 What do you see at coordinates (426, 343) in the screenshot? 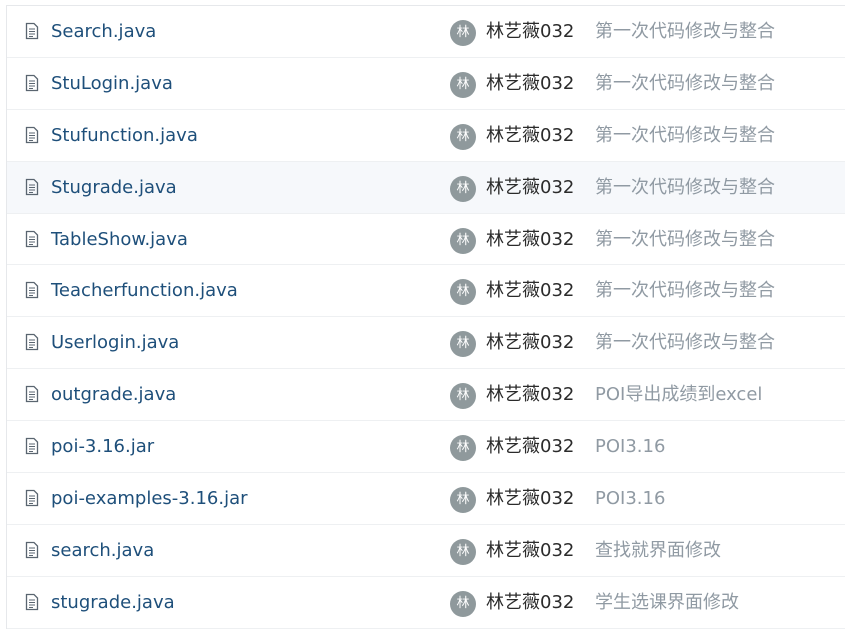
I see `file-row: Userlogin.java 林 林艺薇032 第一次代码修改与整合` at bounding box center [426, 343].